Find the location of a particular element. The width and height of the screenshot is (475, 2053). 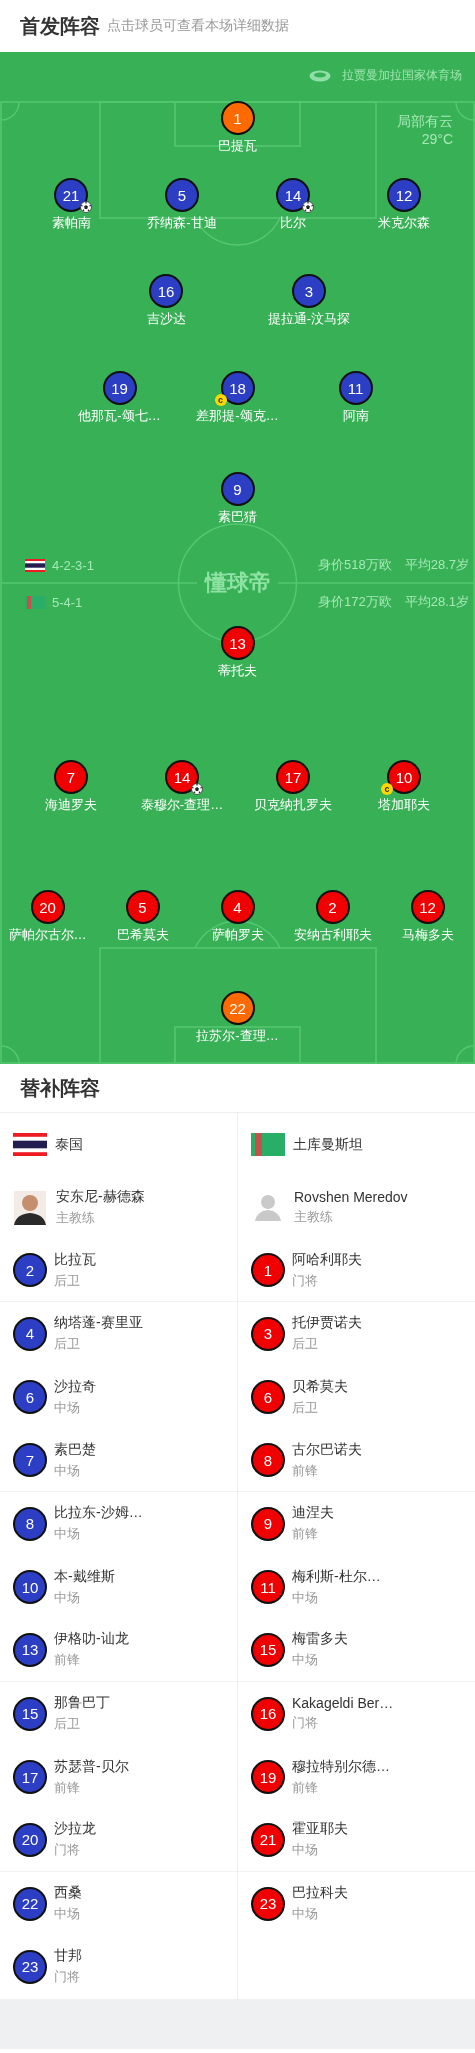

player-number: 1 is located at coordinates (268, 1270).